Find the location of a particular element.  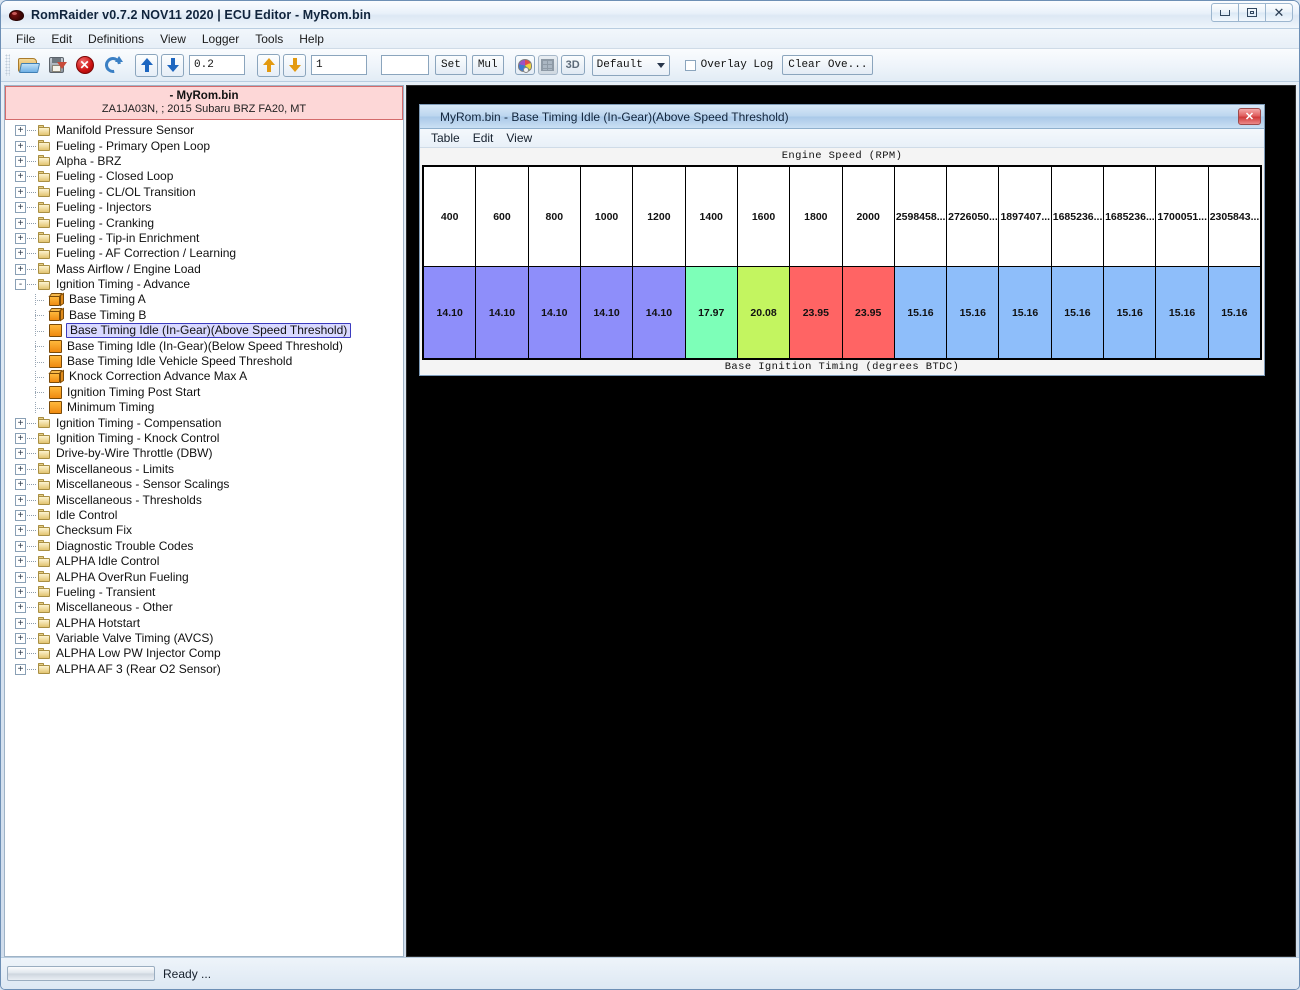

table-header-cell: 800 is located at coordinates (554, 216).